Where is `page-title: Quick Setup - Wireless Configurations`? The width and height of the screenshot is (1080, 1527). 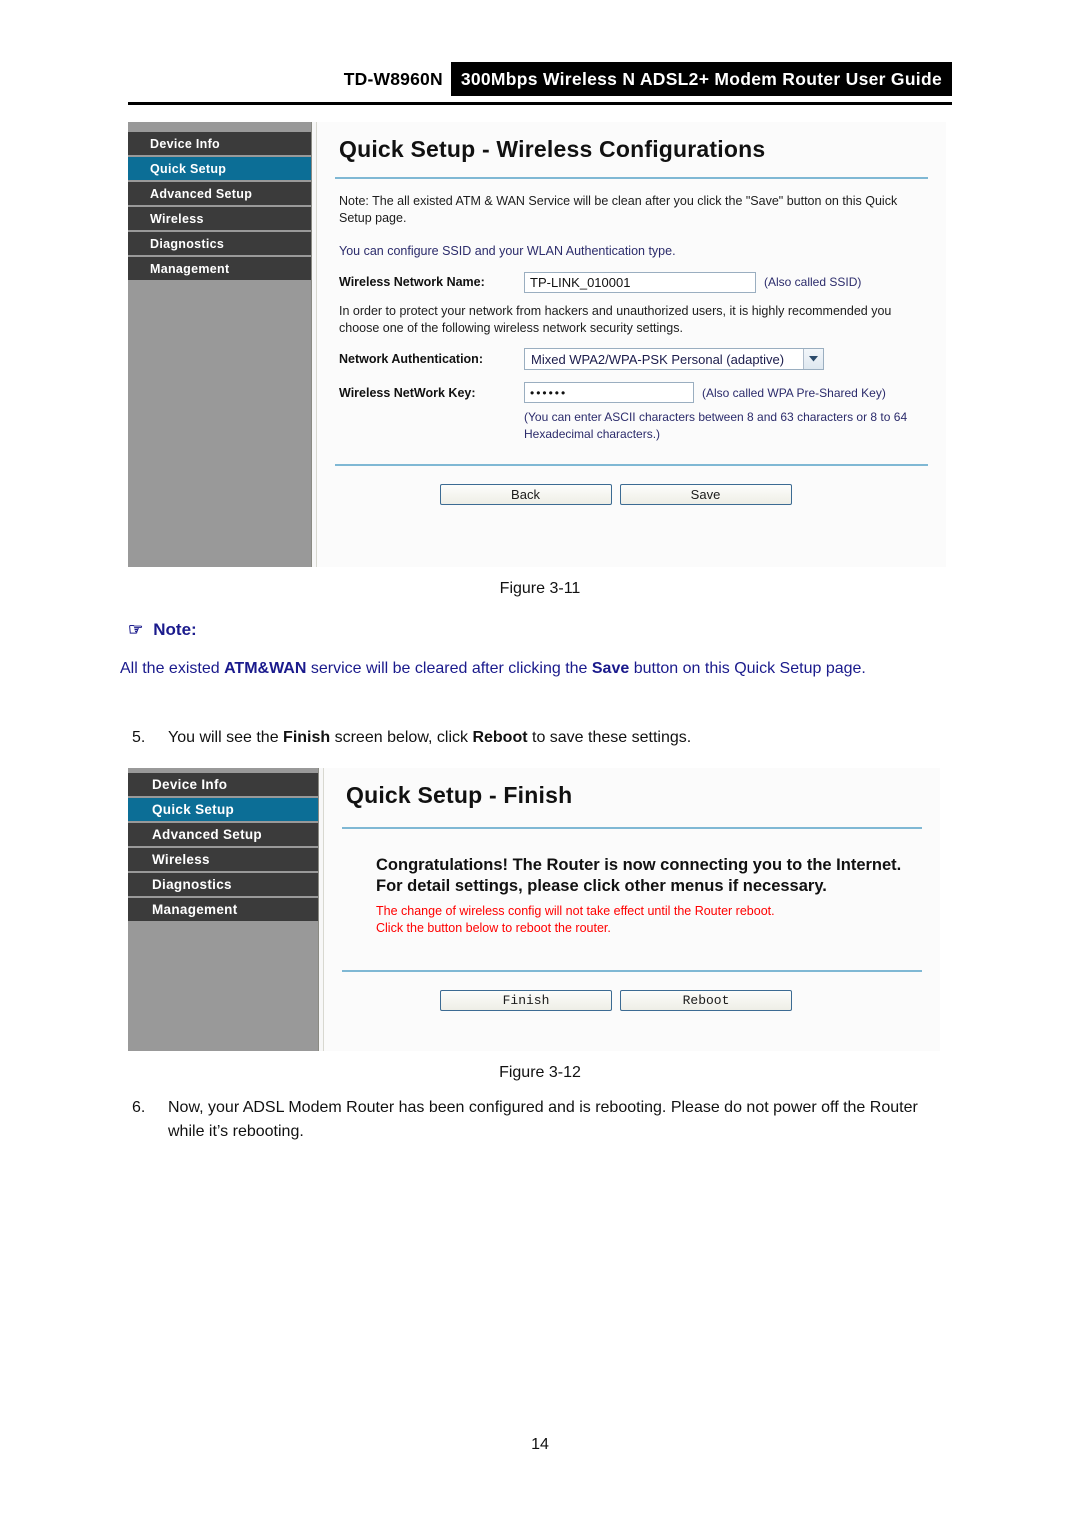
page-title: Quick Setup - Wireless Configurations is located at coordinates (552, 149).